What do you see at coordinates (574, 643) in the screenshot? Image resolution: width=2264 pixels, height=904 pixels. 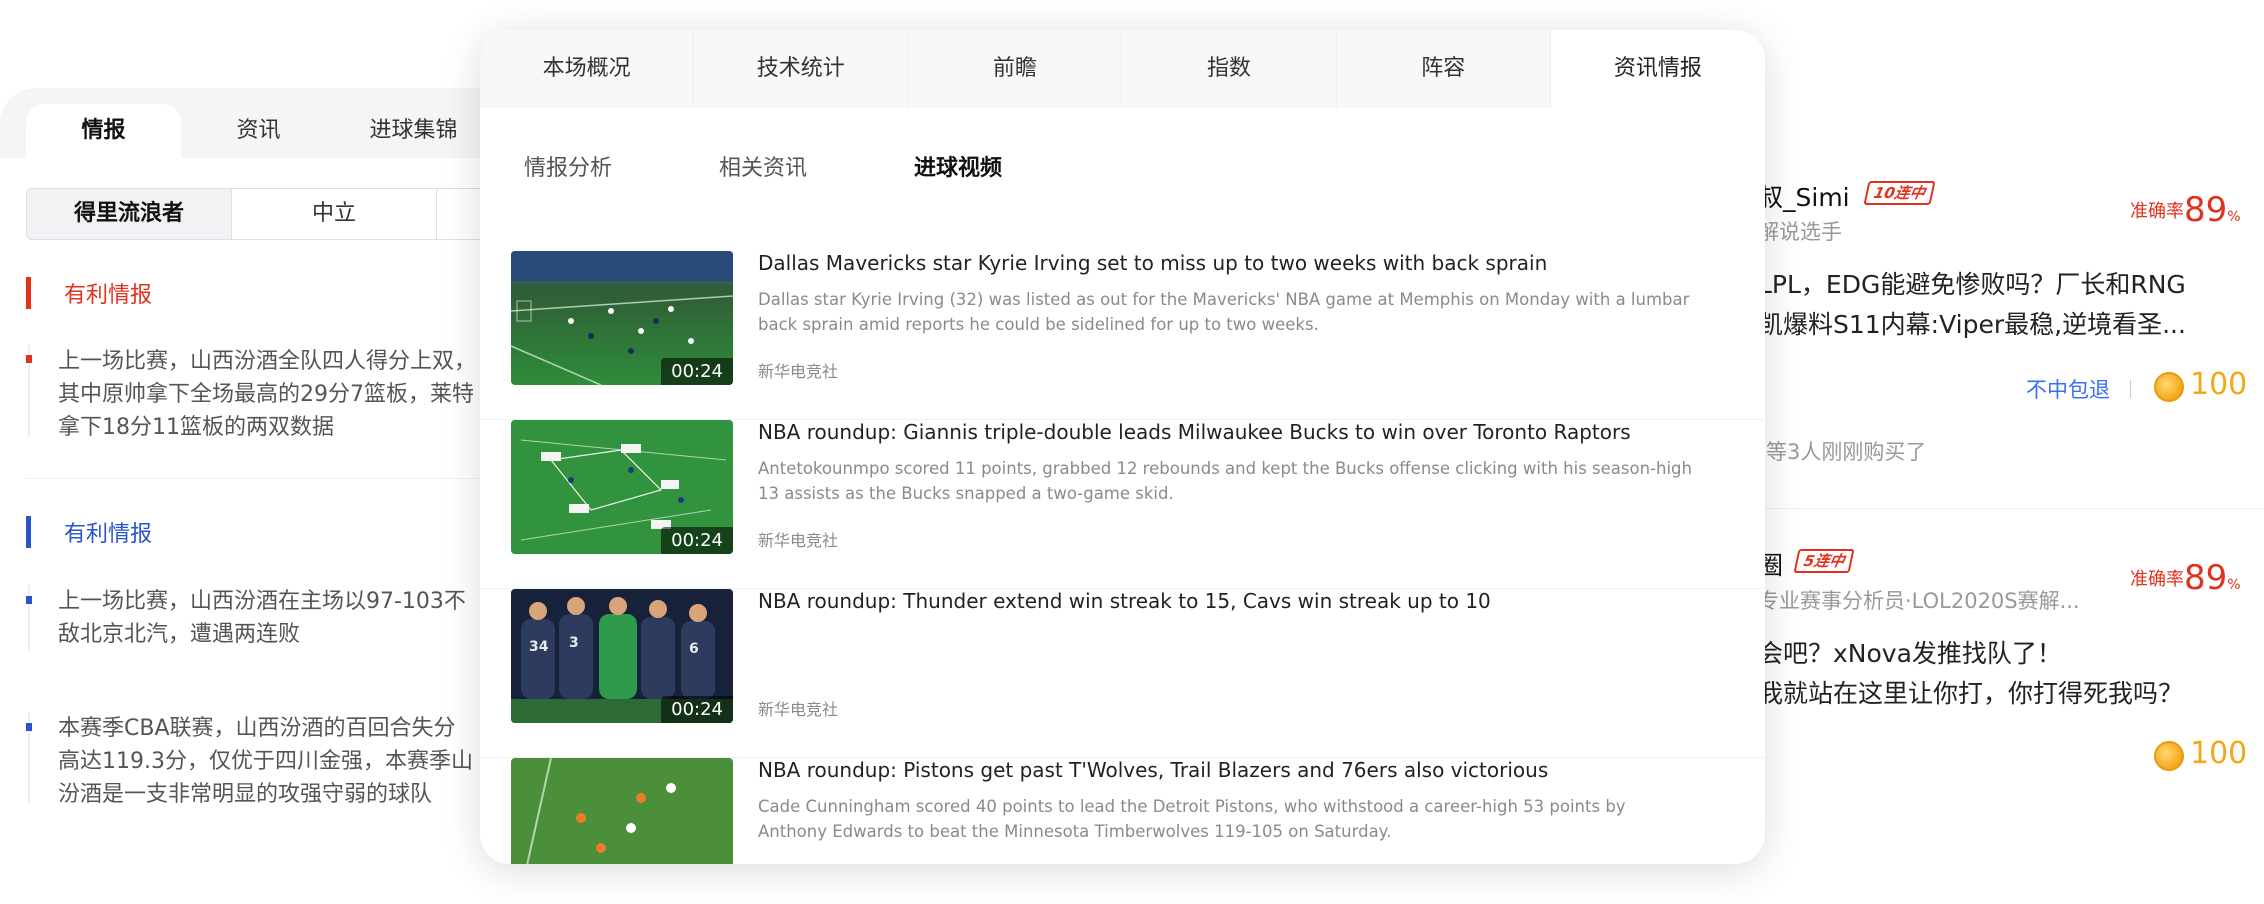 I see `svg-text: 3` at bounding box center [574, 643].